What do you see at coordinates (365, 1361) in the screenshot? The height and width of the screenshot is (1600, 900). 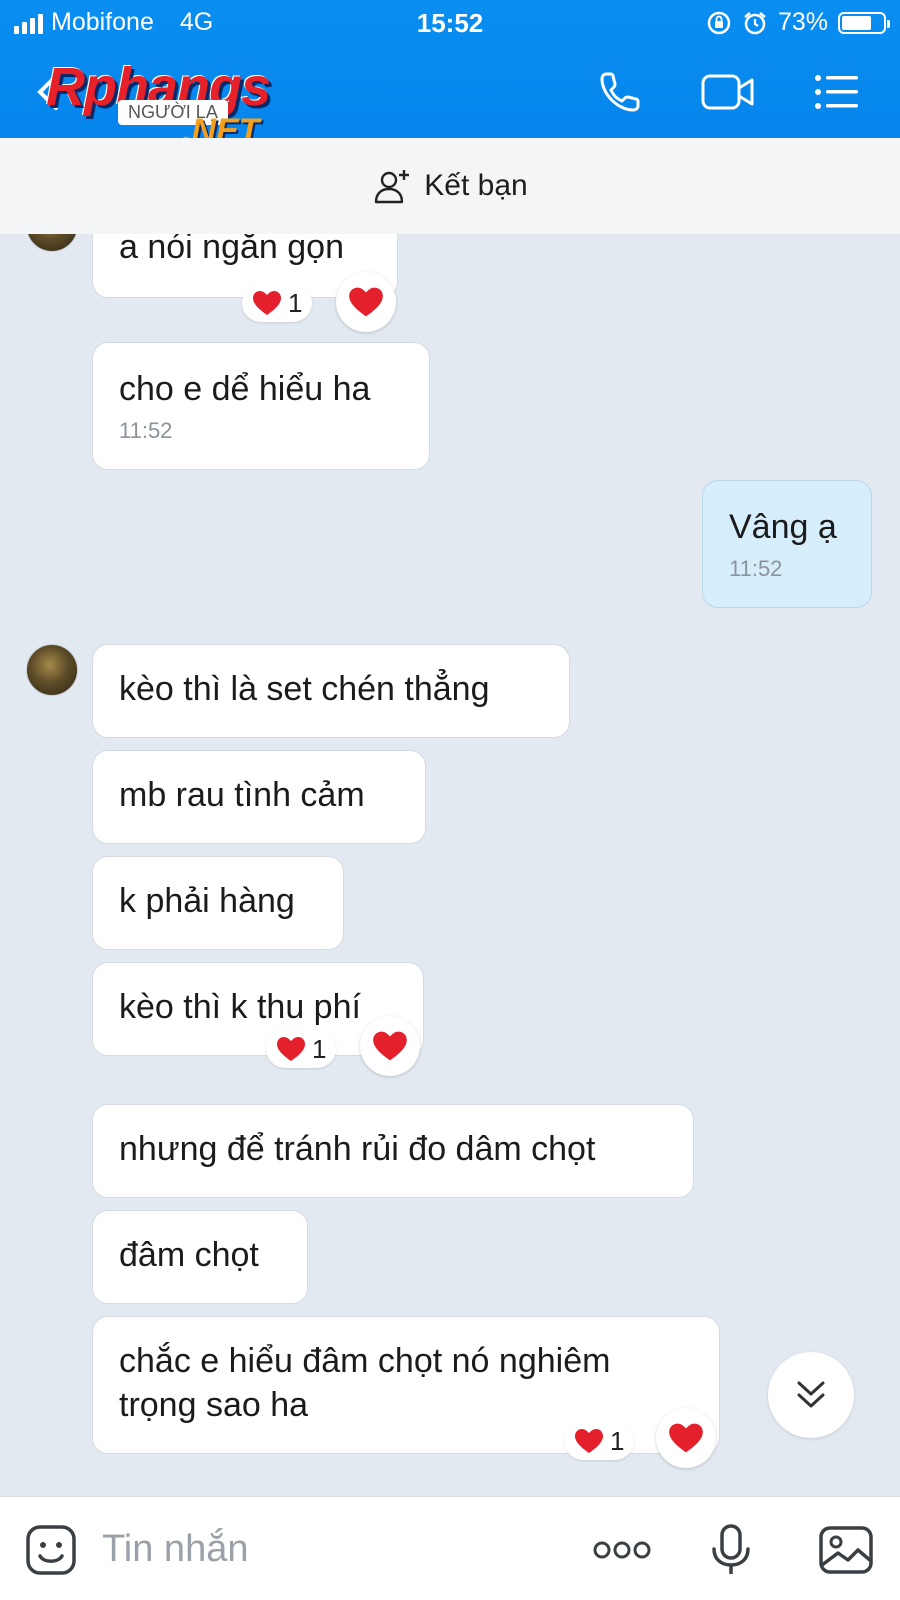 I see `message-text-line: chắc e hiểu đâm chọt nó nghiêm` at bounding box center [365, 1361].